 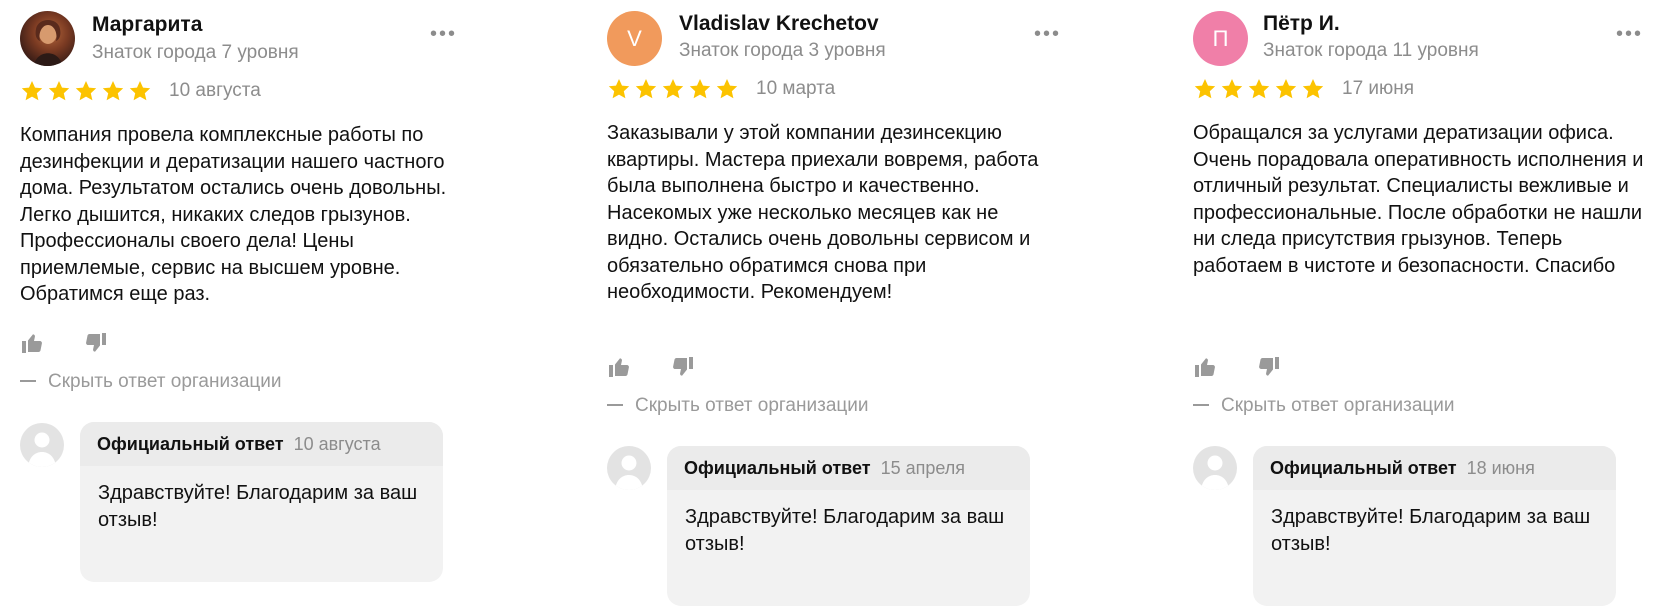 What do you see at coordinates (796, 88) in the screenshot?
I see `review-date: 10 марта` at bounding box center [796, 88].